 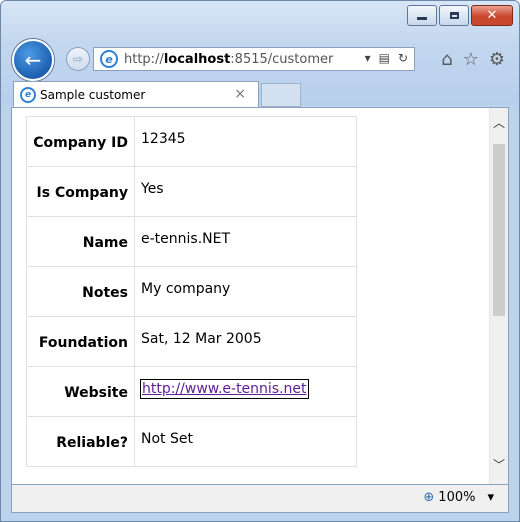 What do you see at coordinates (224, 389) in the screenshot?
I see `website-link: http://www.e-tennis.net` at bounding box center [224, 389].